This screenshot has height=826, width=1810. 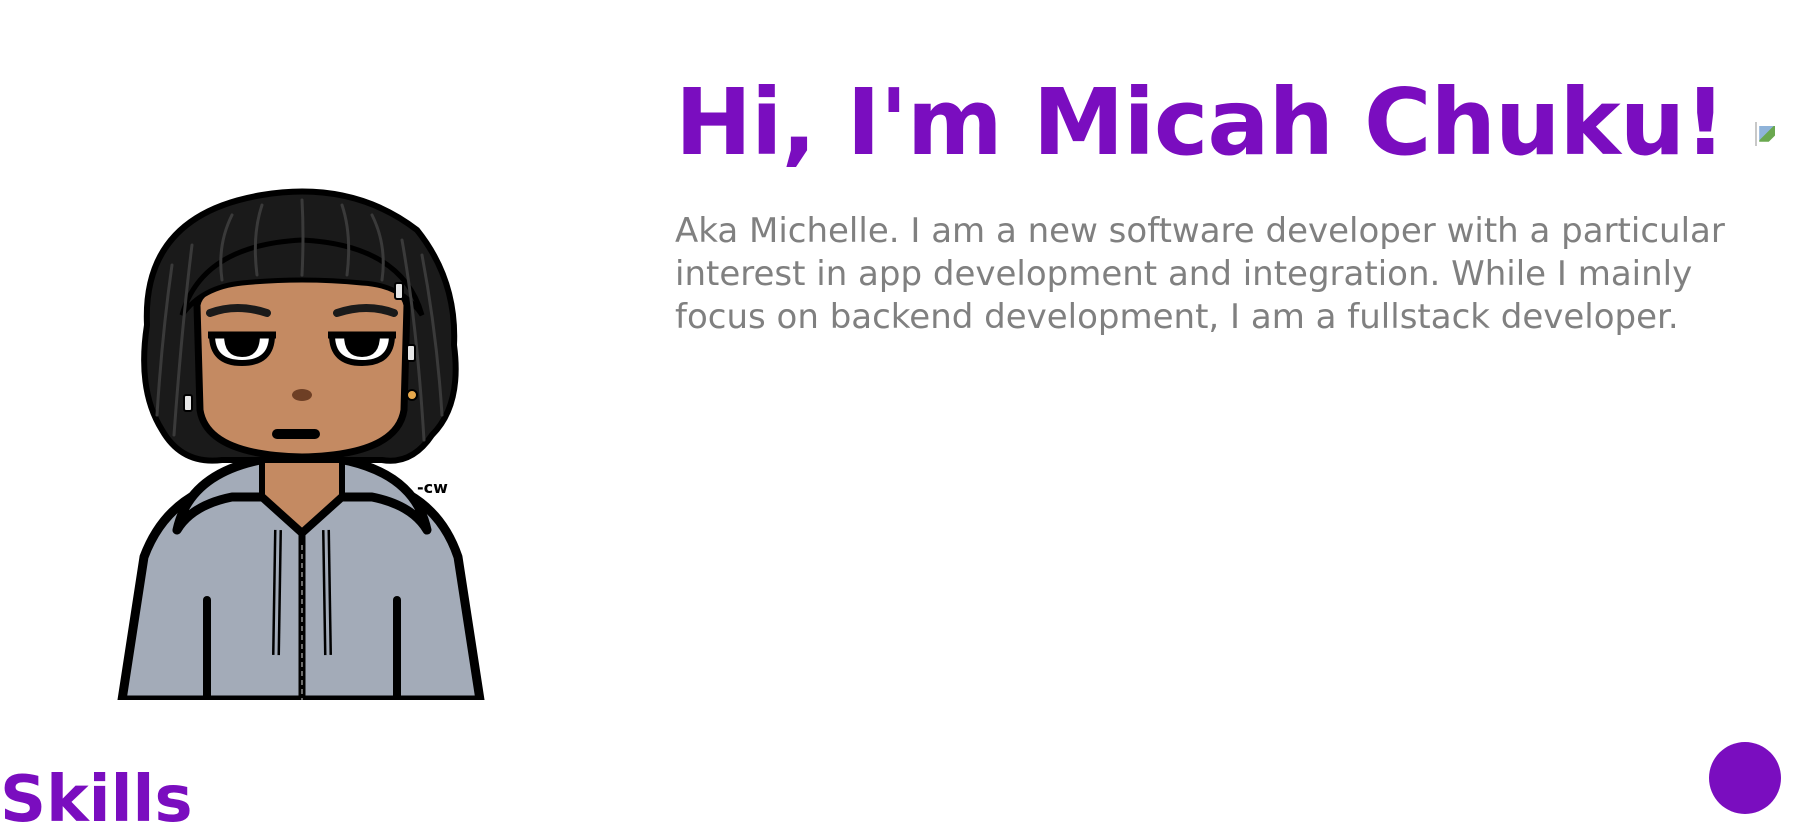 I want to click on svg-text: -cw, so click(x=432, y=487).